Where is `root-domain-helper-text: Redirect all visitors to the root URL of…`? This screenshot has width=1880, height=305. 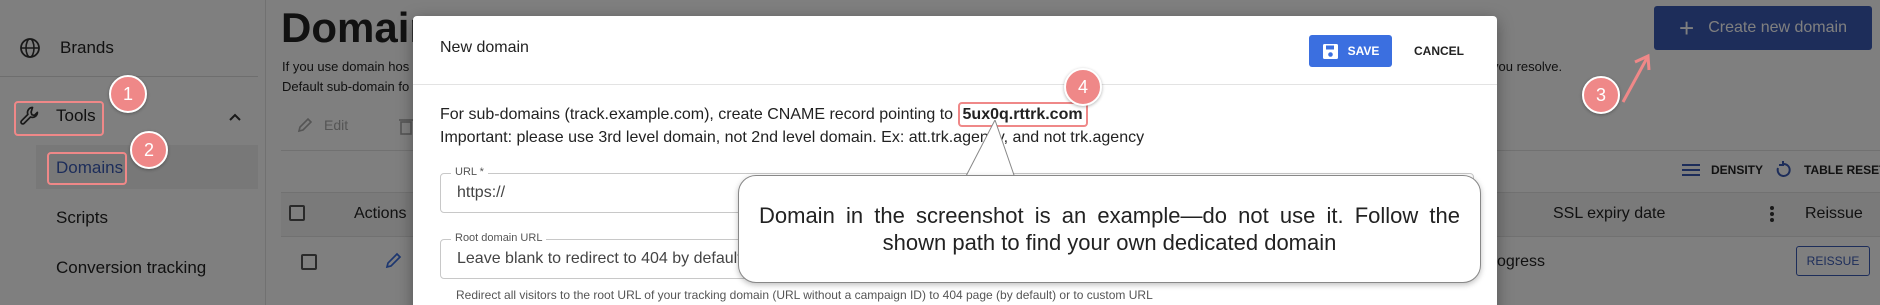
root-domain-helper-text: Redirect all visitors to the root URL of… is located at coordinates (804, 295).